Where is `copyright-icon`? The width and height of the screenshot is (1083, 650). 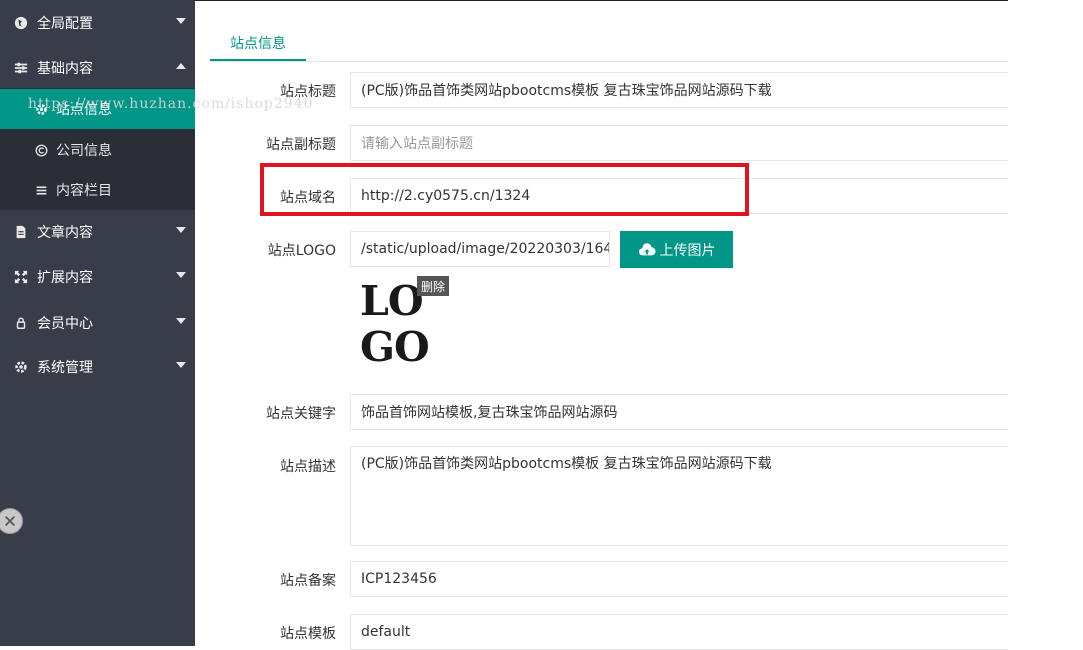
copyright-icon is located at coordinates (41, 150).